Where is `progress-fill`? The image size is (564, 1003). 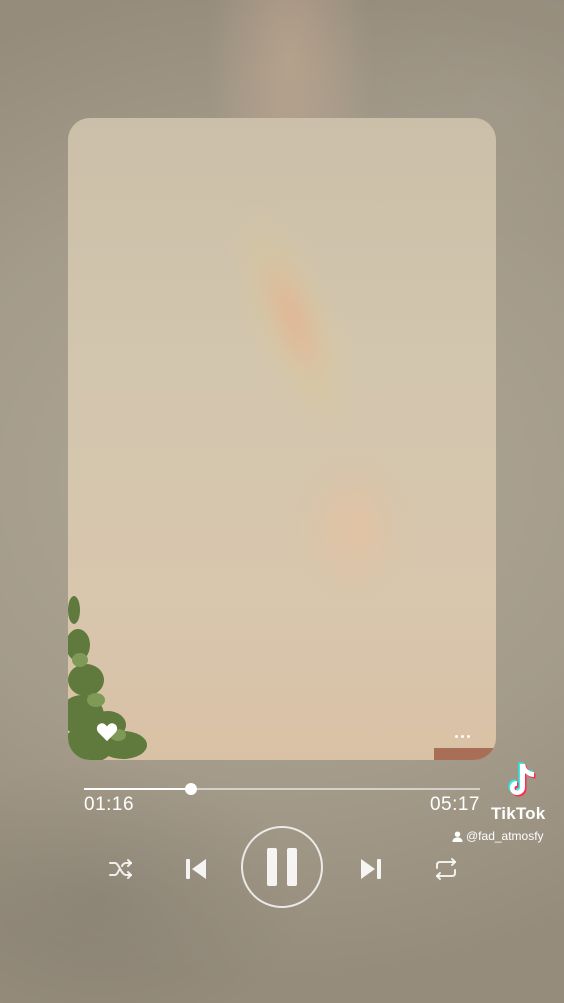
progress-fill is located at coordinates (137, 789).